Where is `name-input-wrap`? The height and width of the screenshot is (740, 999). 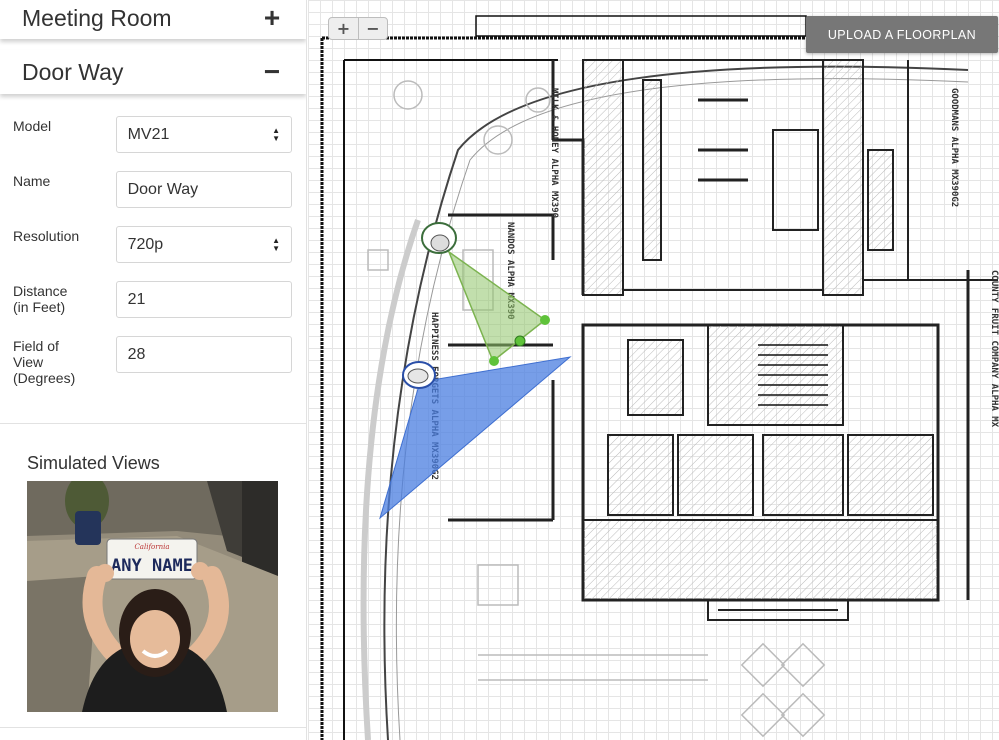
name-input-wrap is located at coordinates (203, 189).